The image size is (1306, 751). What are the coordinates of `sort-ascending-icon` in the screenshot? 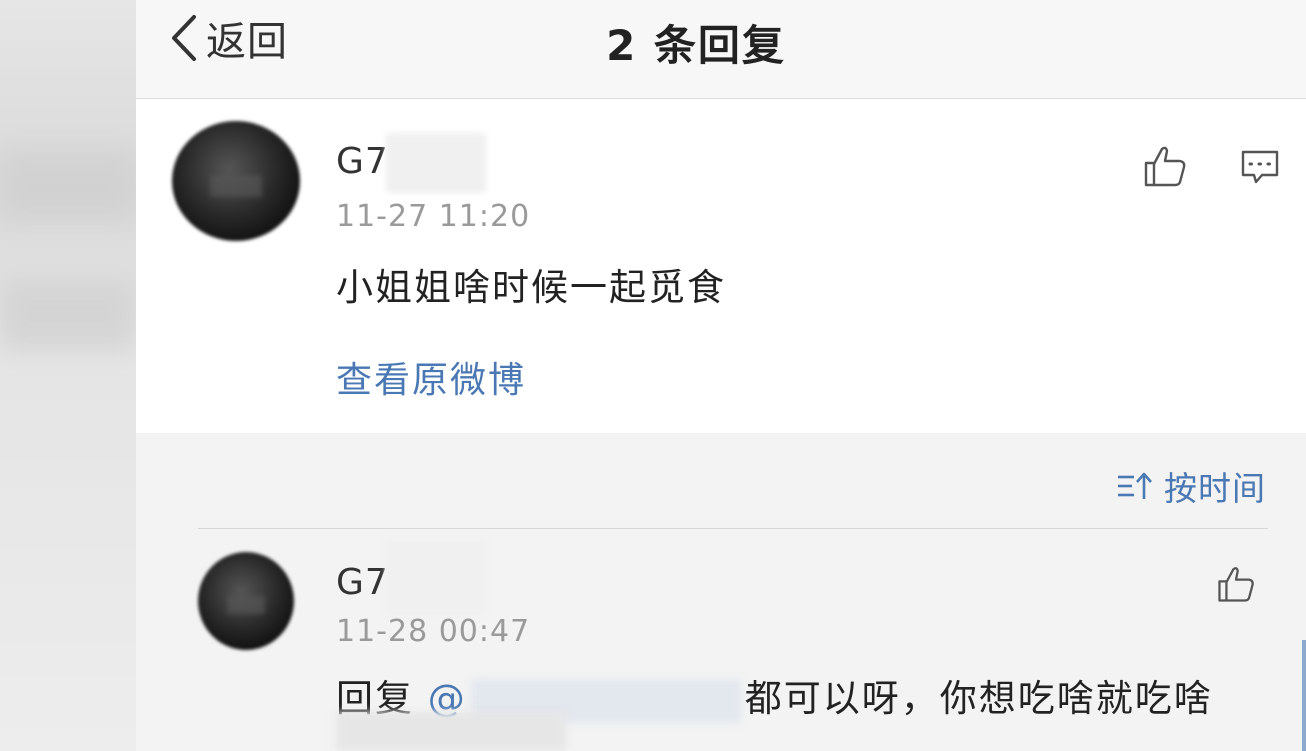 It's located at (1135, 485).